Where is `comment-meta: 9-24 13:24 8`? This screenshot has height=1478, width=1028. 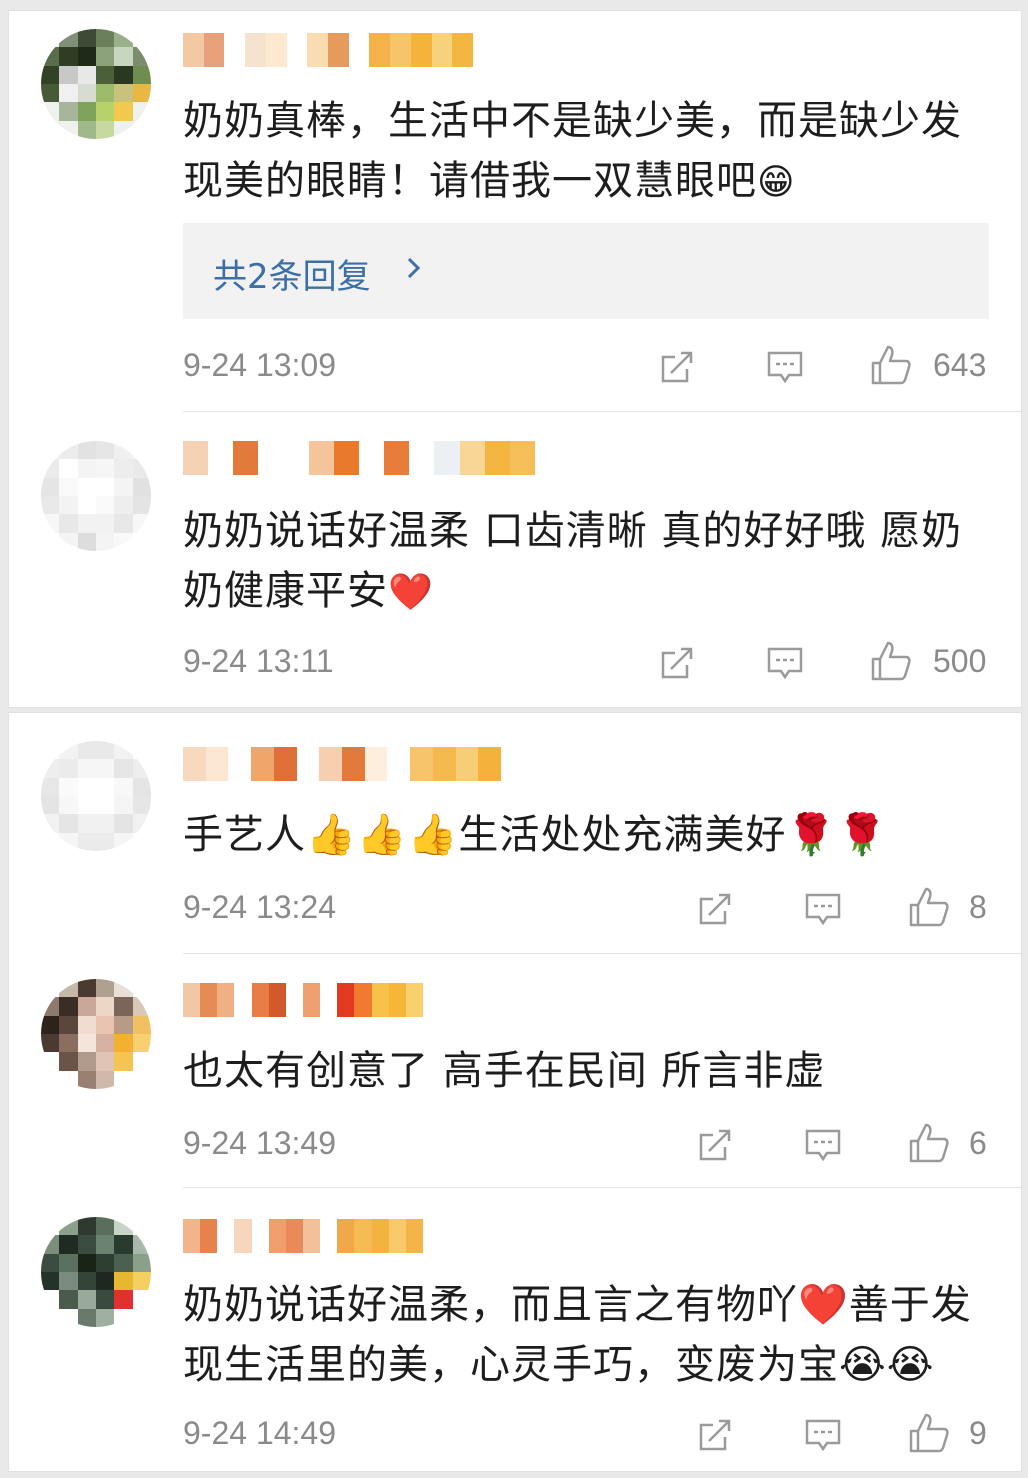
comment-meta: 9-24 13:24 8 is located at coordinates (586, 910).